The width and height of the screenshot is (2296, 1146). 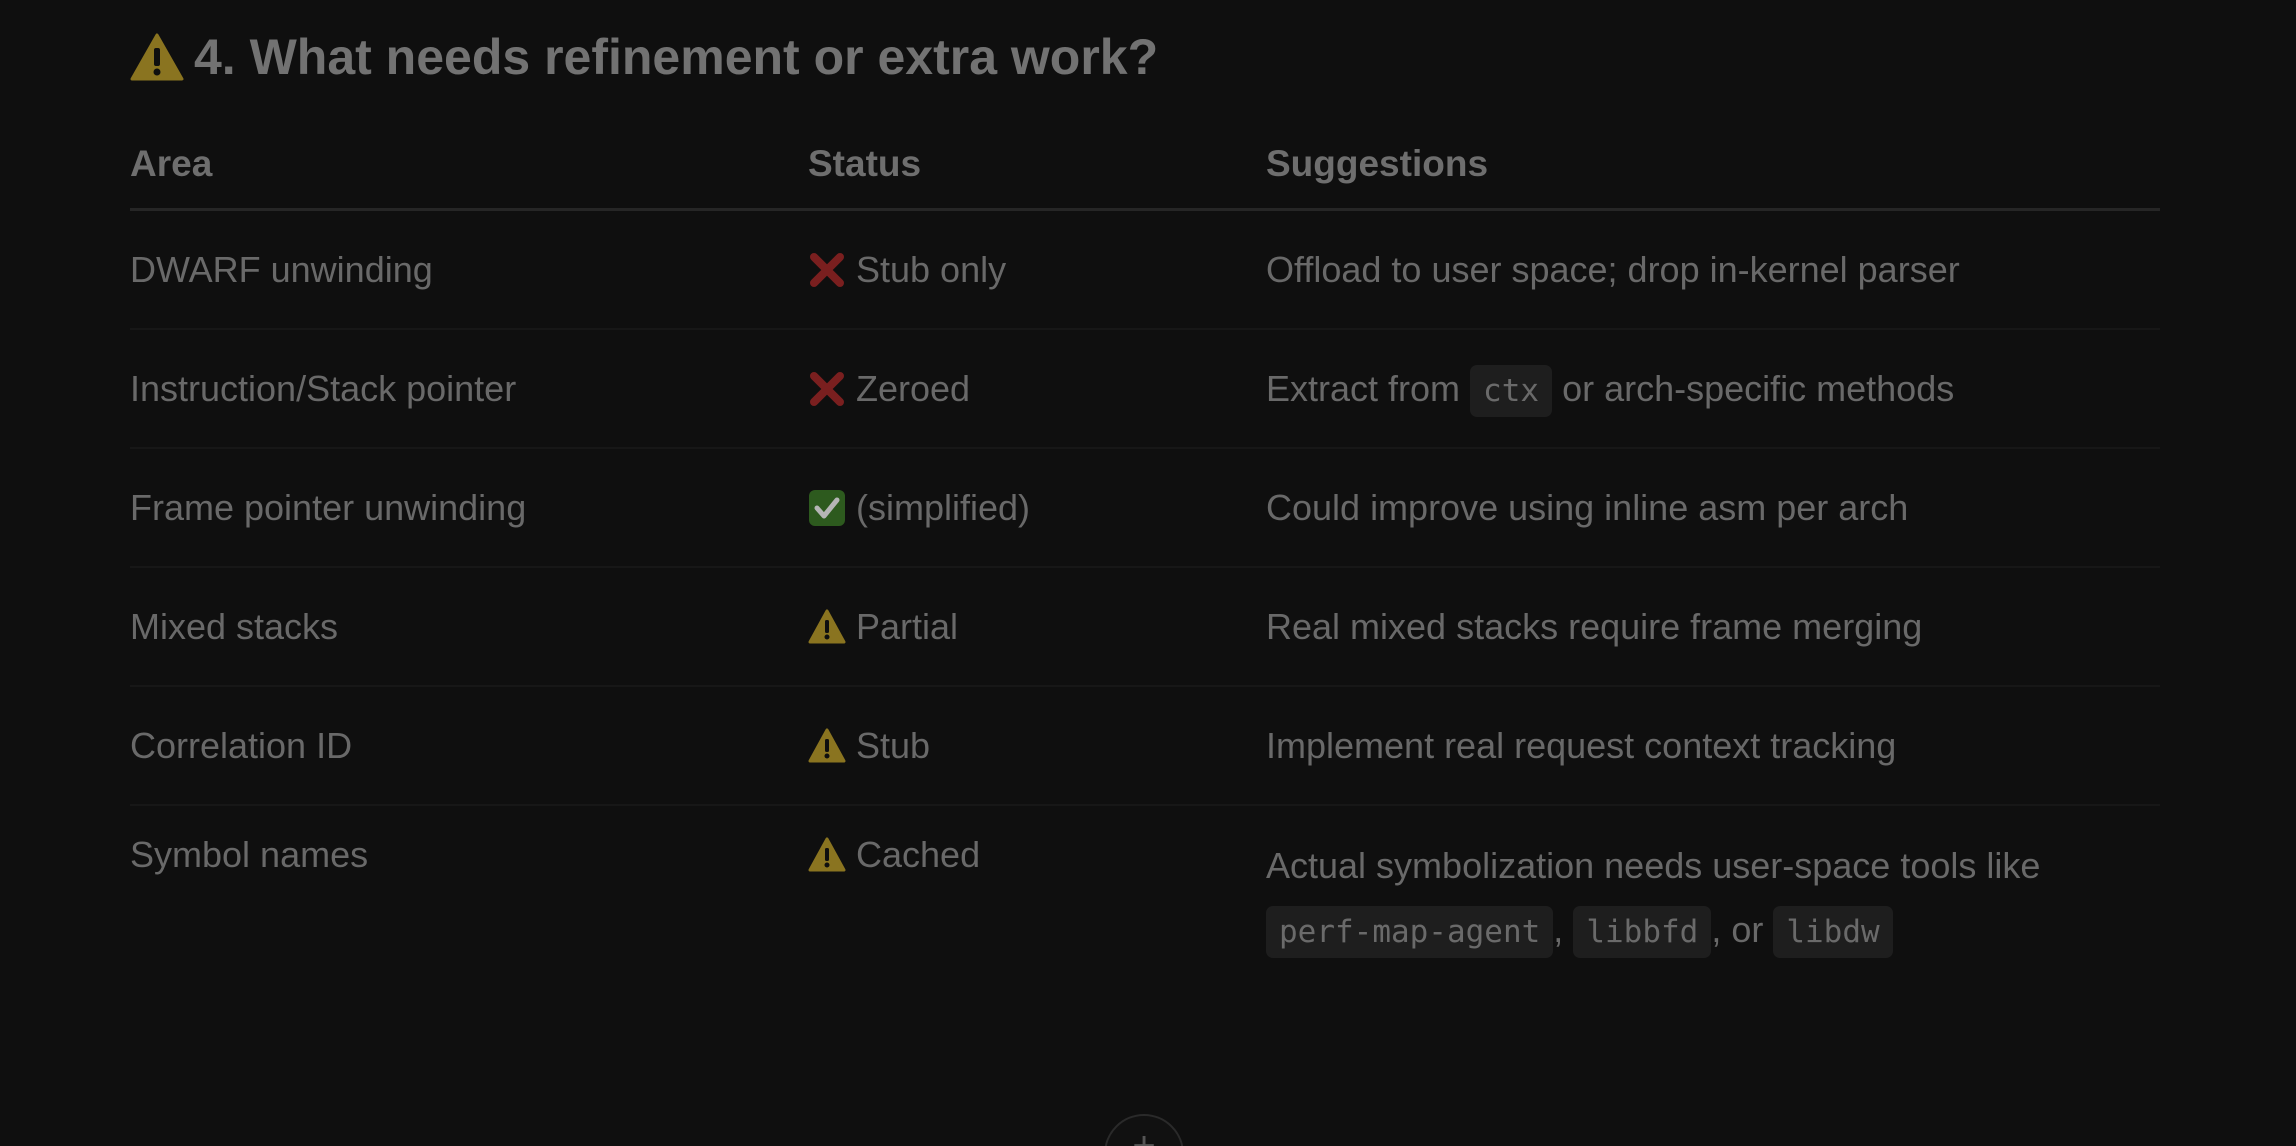 I want to click on separator-text: , or, so click(x=1737, y=929).